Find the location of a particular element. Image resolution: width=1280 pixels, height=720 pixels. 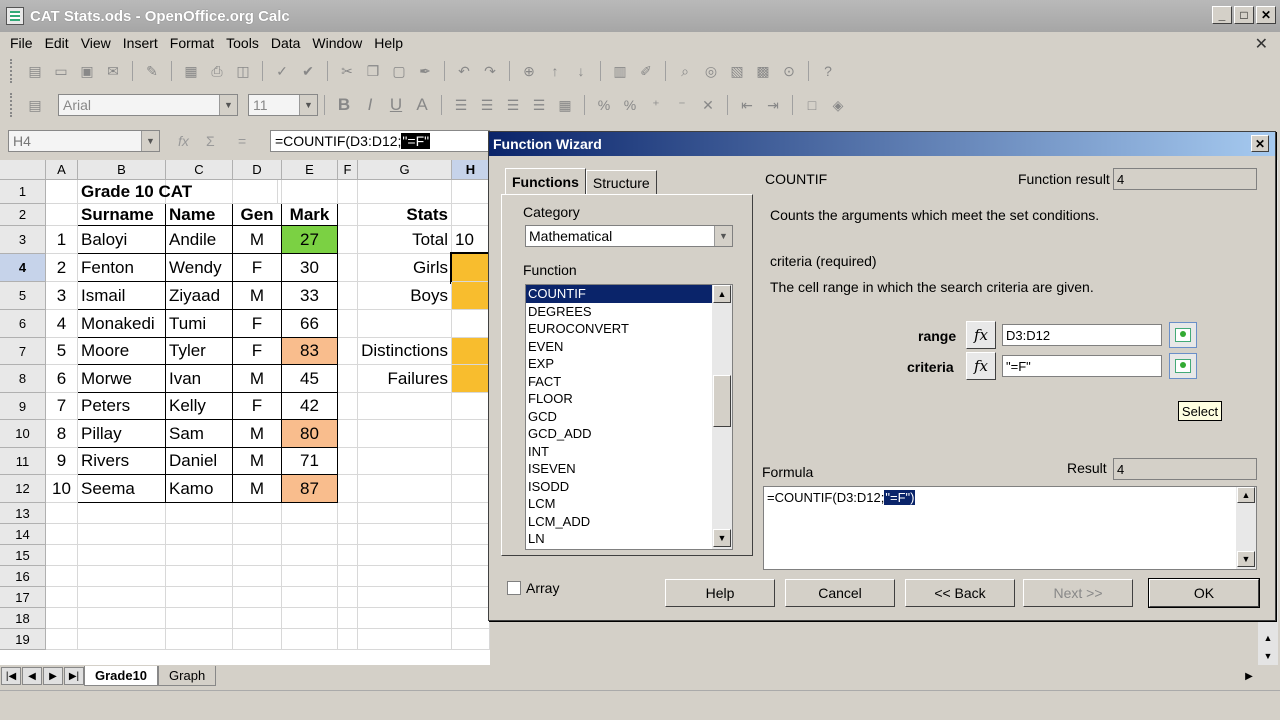

copy-icon: ❐ is located at coordinates (373, 71).